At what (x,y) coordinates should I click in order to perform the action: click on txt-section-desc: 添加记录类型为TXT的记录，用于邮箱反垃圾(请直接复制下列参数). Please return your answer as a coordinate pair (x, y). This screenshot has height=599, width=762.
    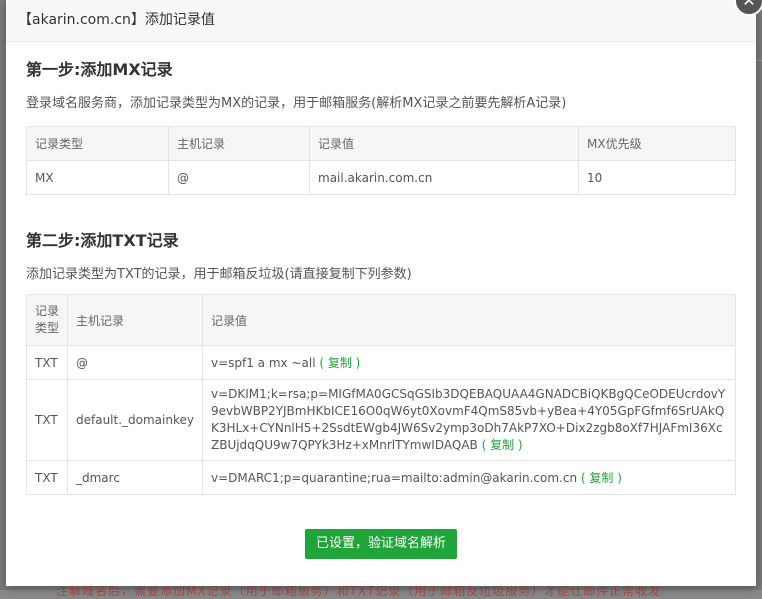
    Looking at the image, I should click on (219, 274).